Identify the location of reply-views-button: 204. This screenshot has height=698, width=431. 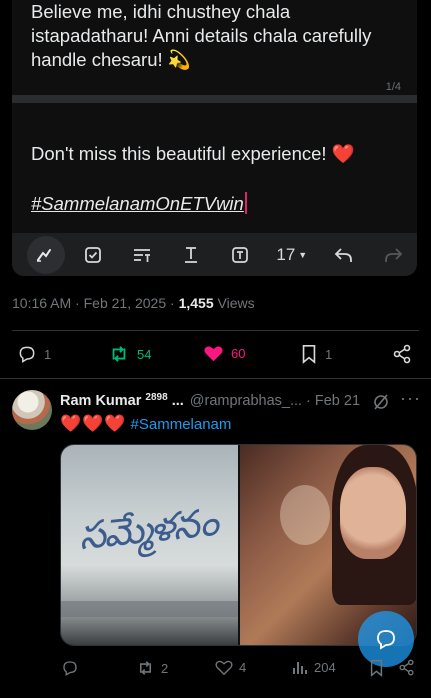
(314, 667).